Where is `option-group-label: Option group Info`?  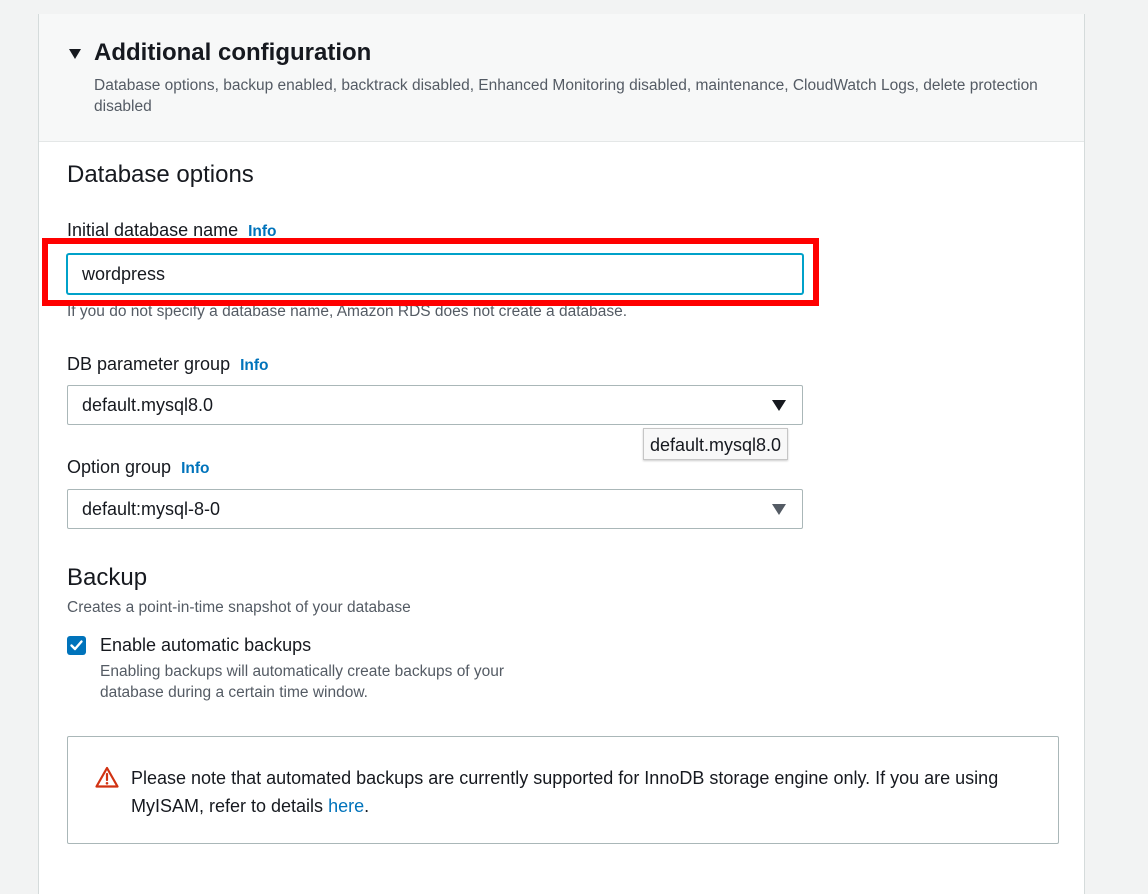
option-group-label: Option group Info is located at coordinates (138, 467).